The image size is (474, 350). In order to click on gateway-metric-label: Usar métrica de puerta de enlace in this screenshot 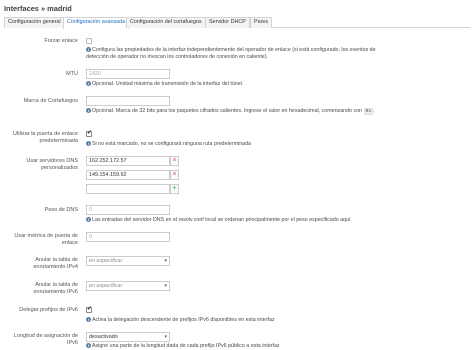, I will do `click(46, 239)`.